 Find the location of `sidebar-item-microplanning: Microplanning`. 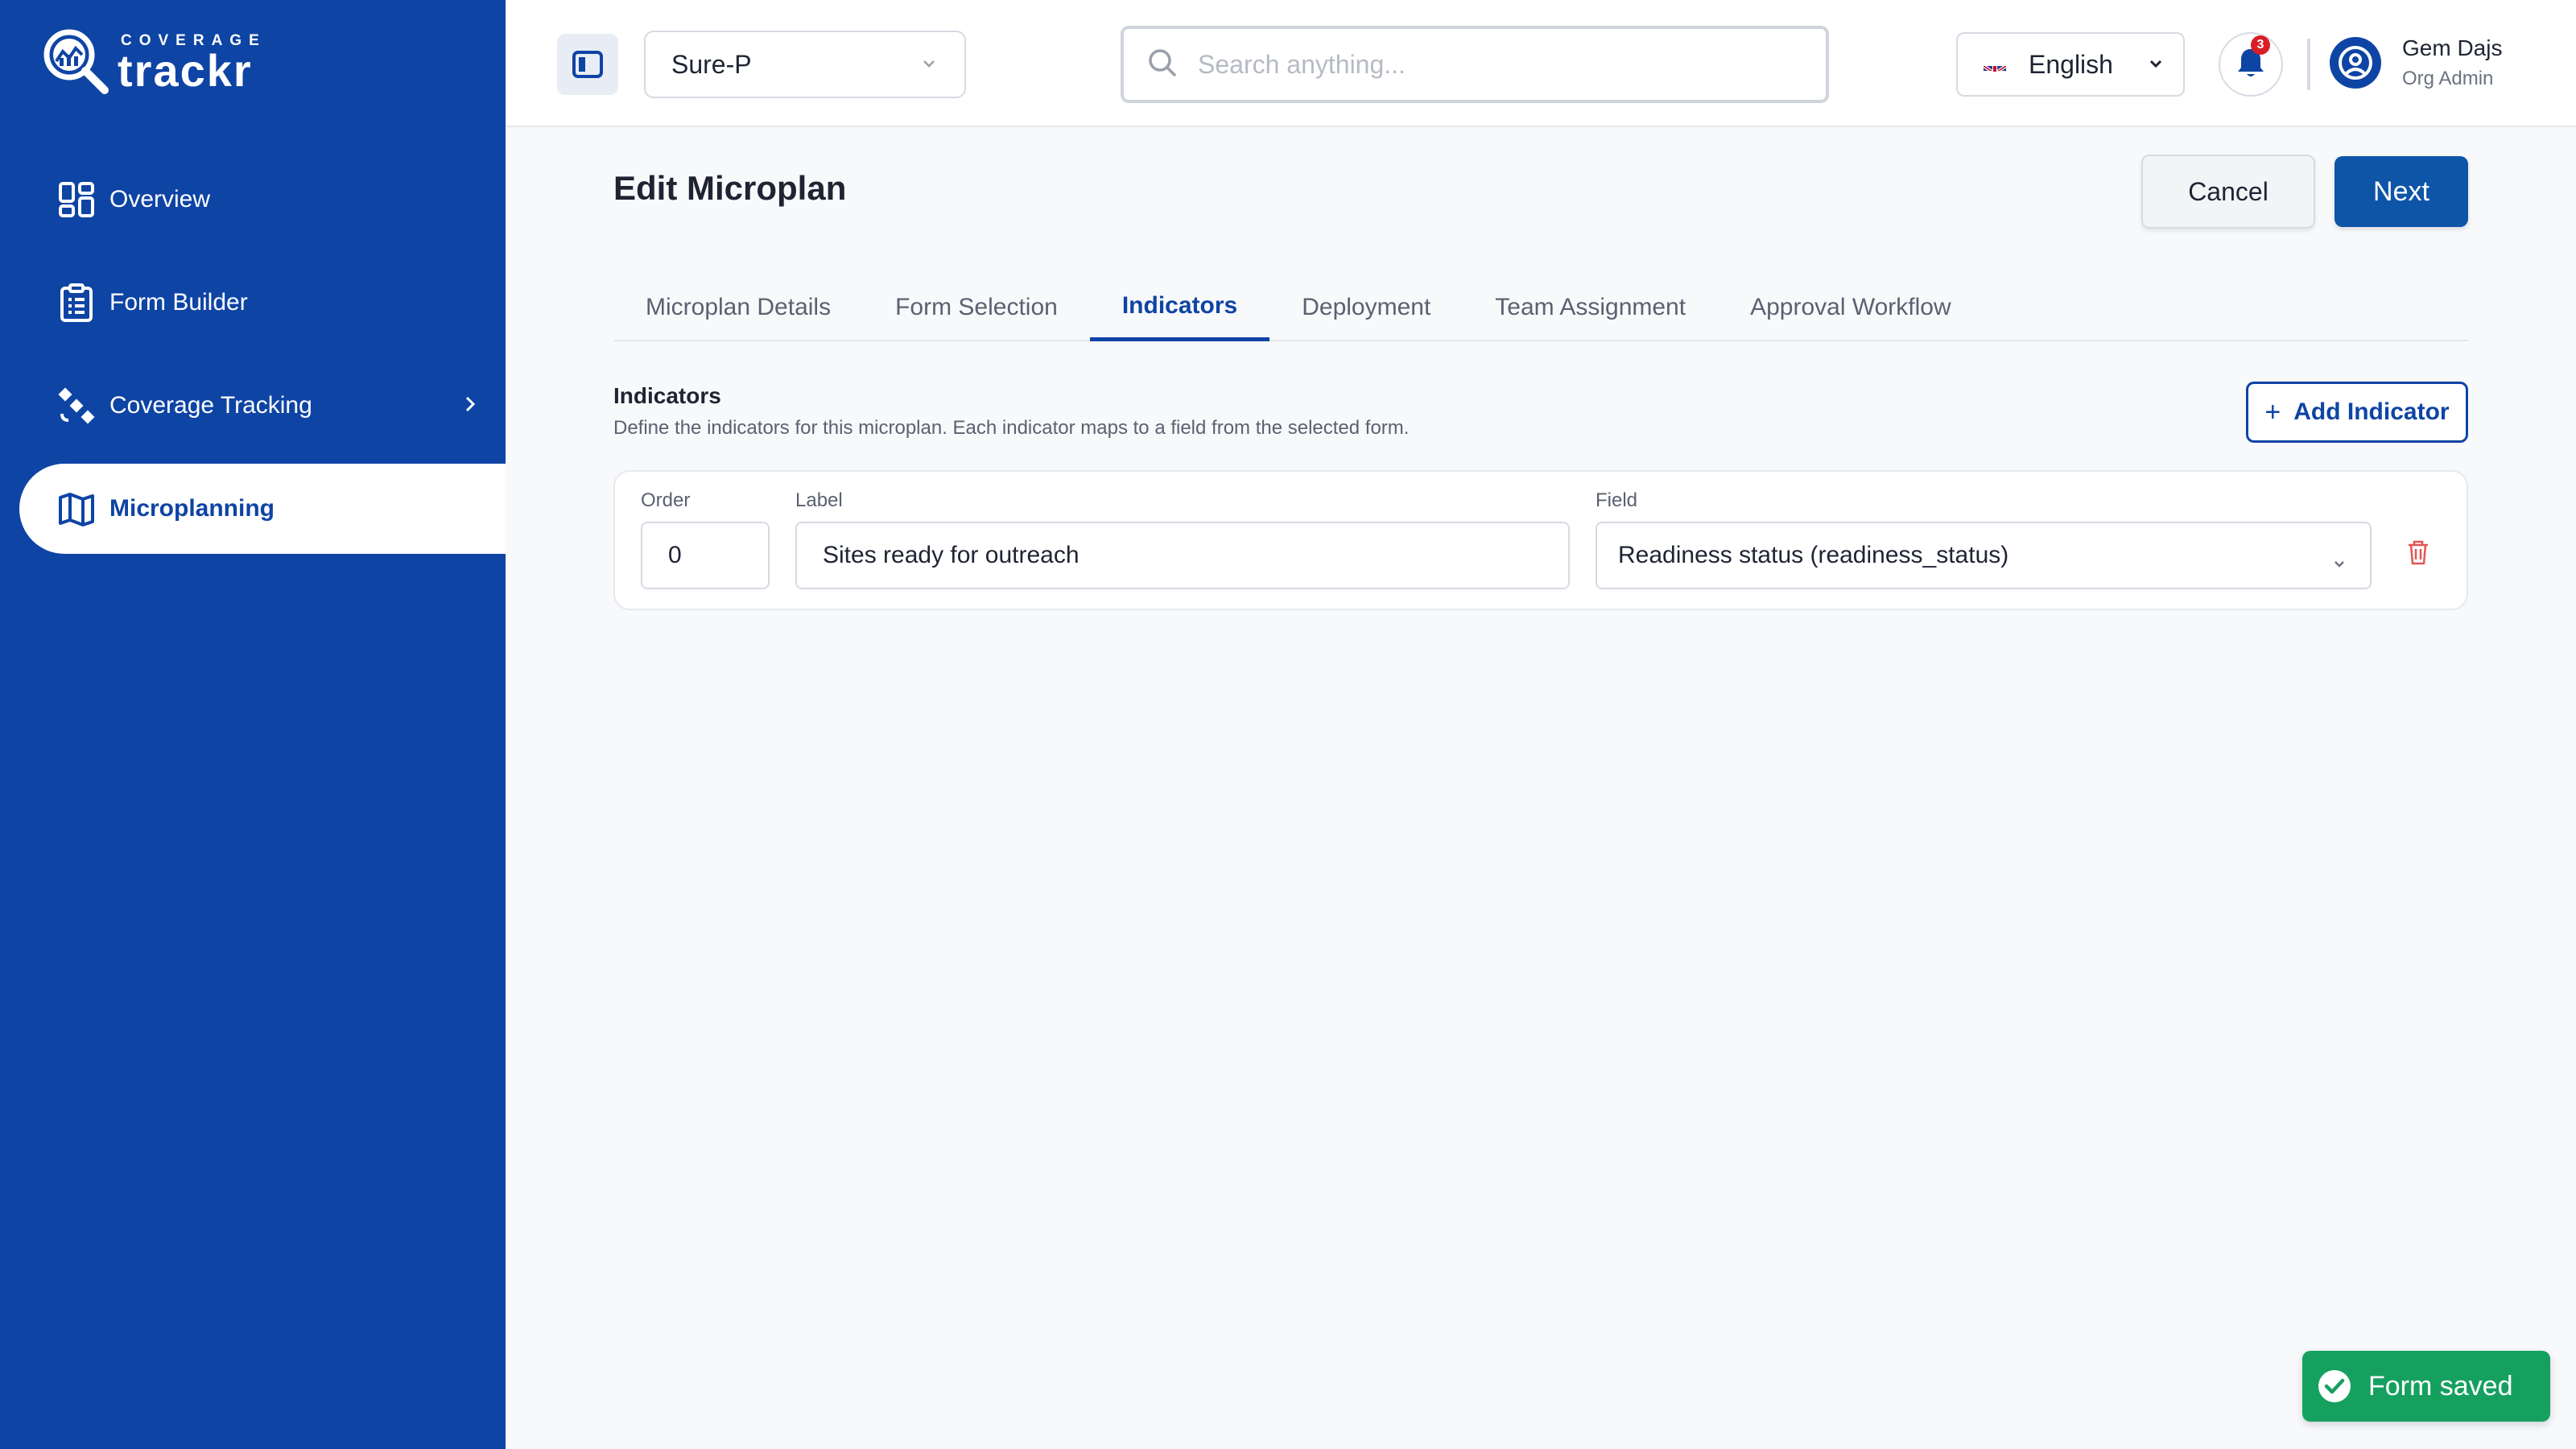

sidebar-item-microplanning: Microplanning is located at coordinates (262, 509).